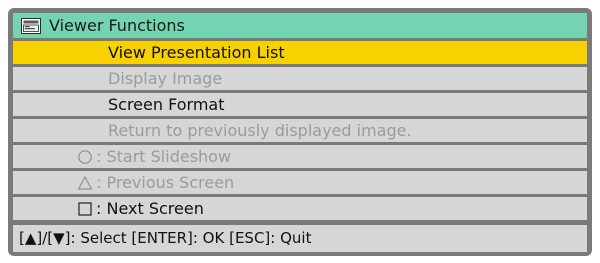 The height and width of the screenshot is (263, 600). Describe the element at coordinates (300, 182) in the screenshot. I see `menu-item-previous-screen: : Previous Screen` at that location.